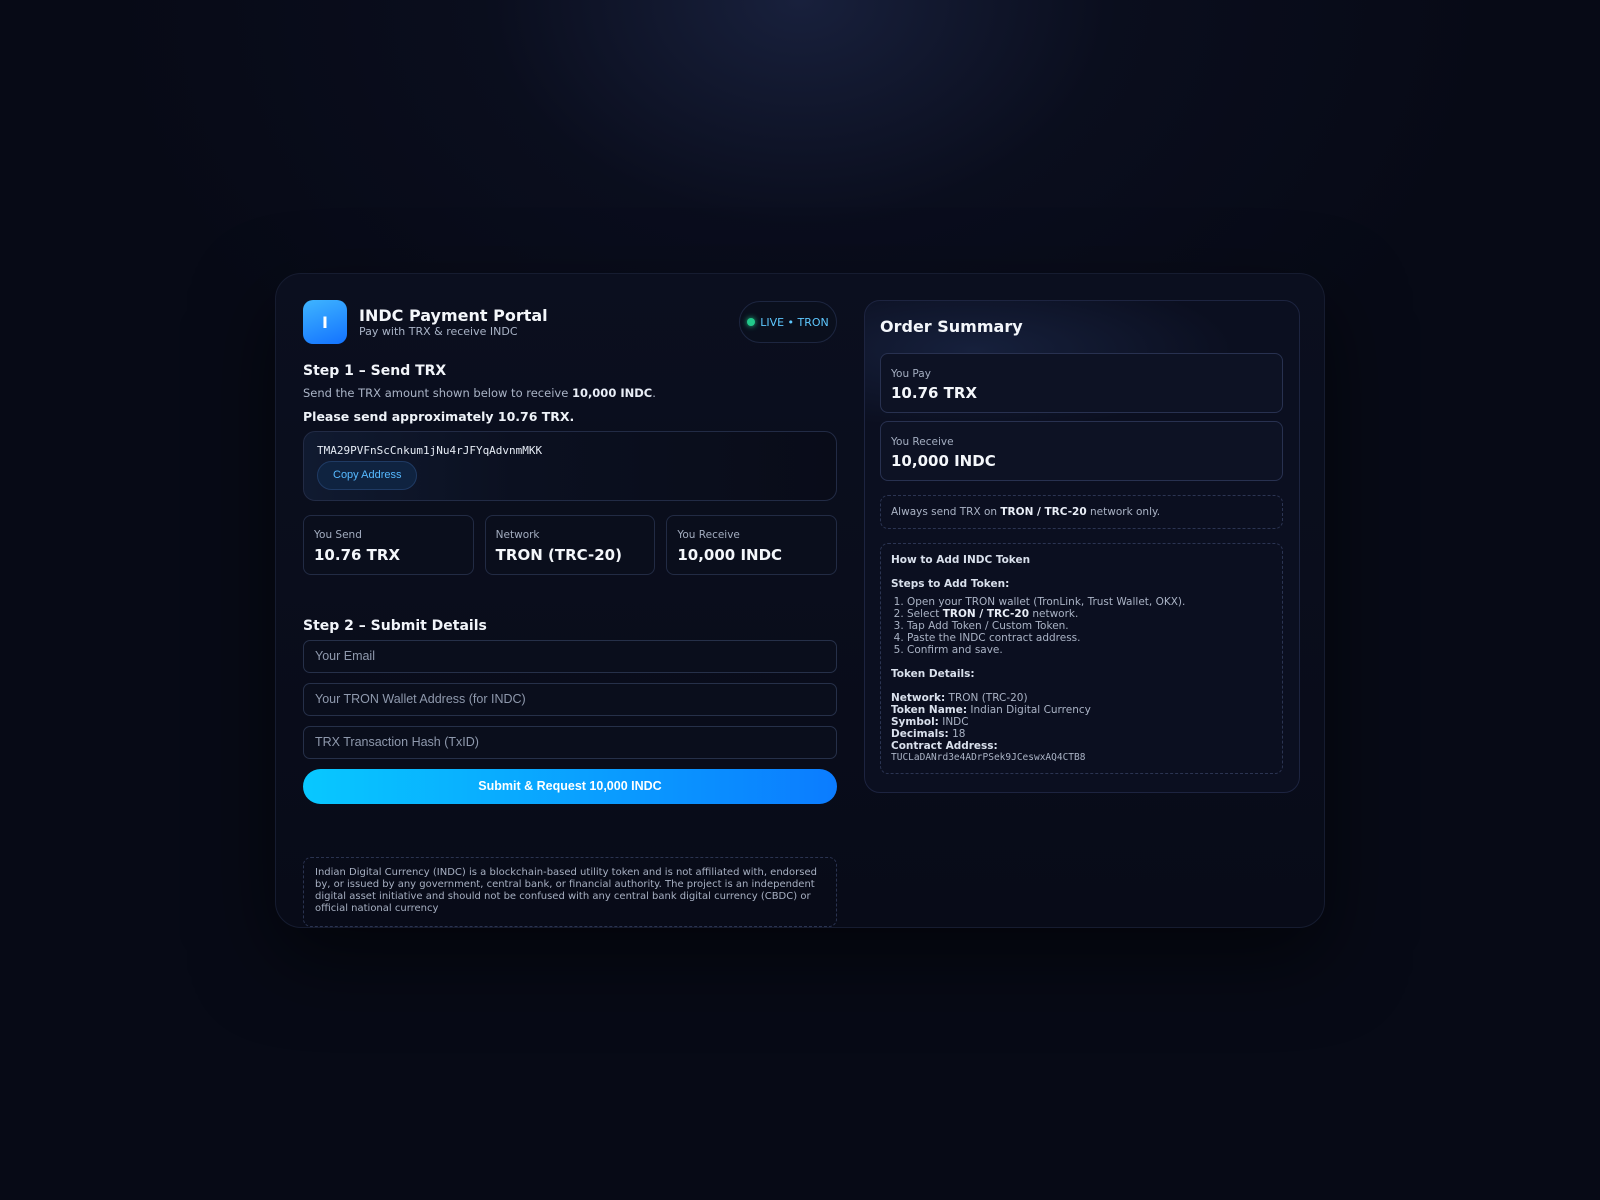 The width and height of the screenshot is (1600, 1200). What do you see at coordinates (933, 674) in the screenshot?
I see `token-details-heading: Token Details:` at bounding box center [933, 674].